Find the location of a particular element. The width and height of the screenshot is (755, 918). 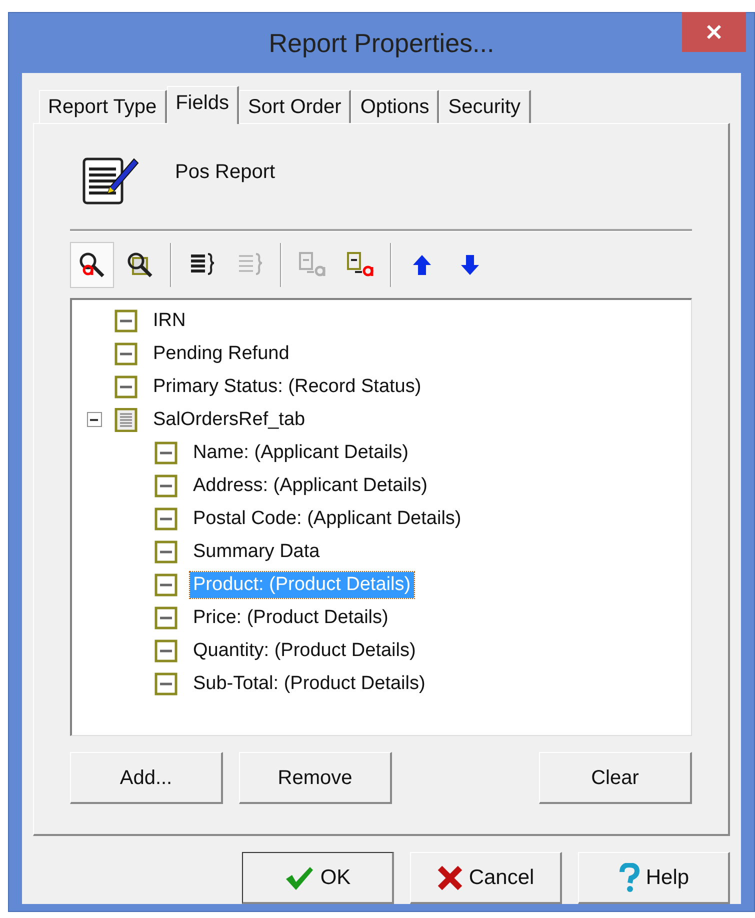

tree-item: Sub-Total: (Product Details) is located at coordinates (309, 683).